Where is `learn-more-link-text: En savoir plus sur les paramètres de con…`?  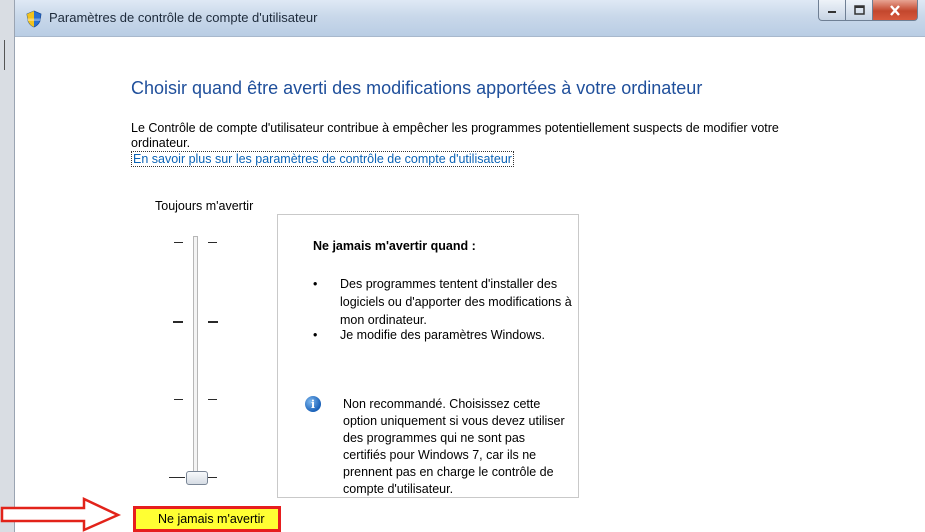
learn-more-link-text: En savoir plus sur les paramètres de con… is located at coordinates (322, 159).